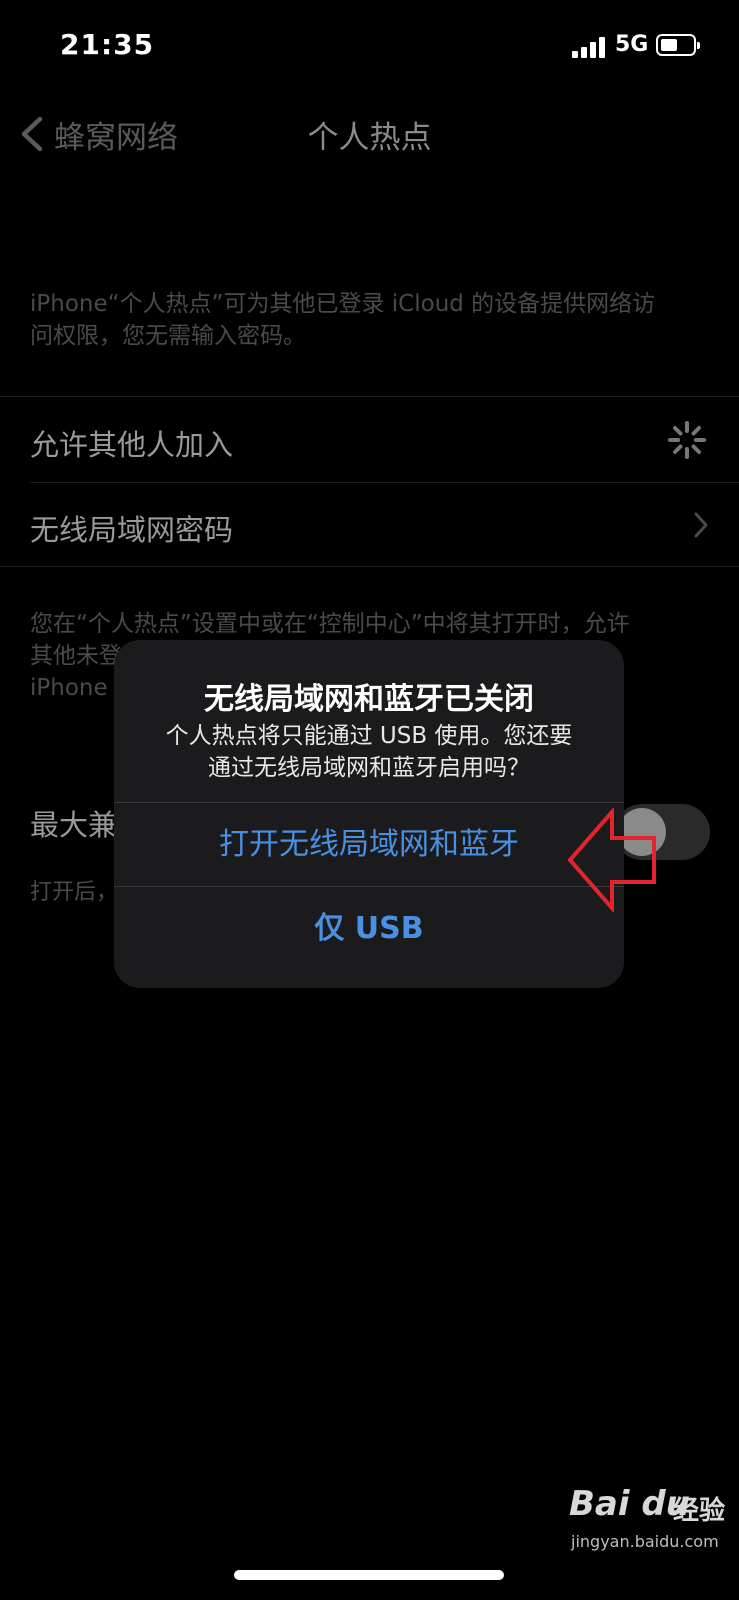 This screenshot has width=739, height=1600. Describe the element at coordinates (107, 44) in the screenshot. I see `status-time: 21:35` at that location.